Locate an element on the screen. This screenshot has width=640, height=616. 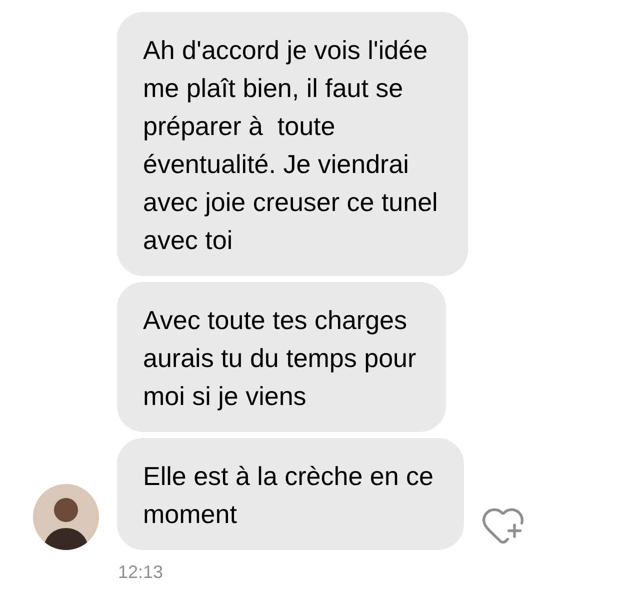
message-text: Avec toute tes charges aurais tu du temps pour moi si je viens is located at coordinates (279, 358).